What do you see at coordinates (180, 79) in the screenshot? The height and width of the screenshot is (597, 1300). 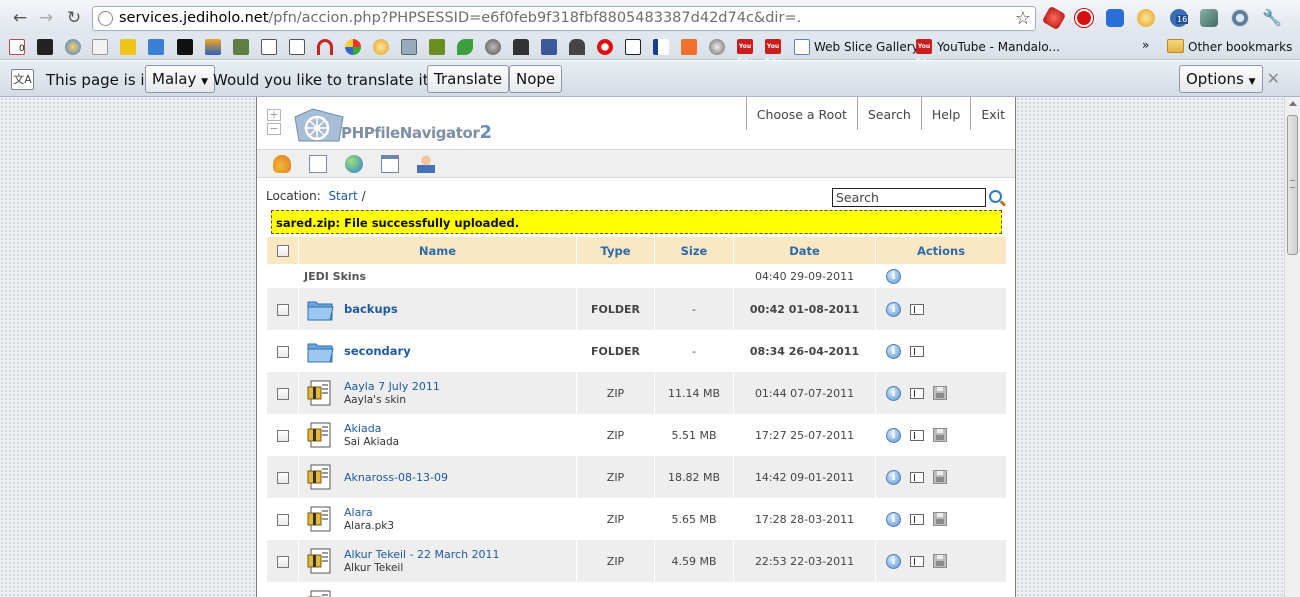 I see `language-select: Malay ▼` at bounding box center [180, 79].